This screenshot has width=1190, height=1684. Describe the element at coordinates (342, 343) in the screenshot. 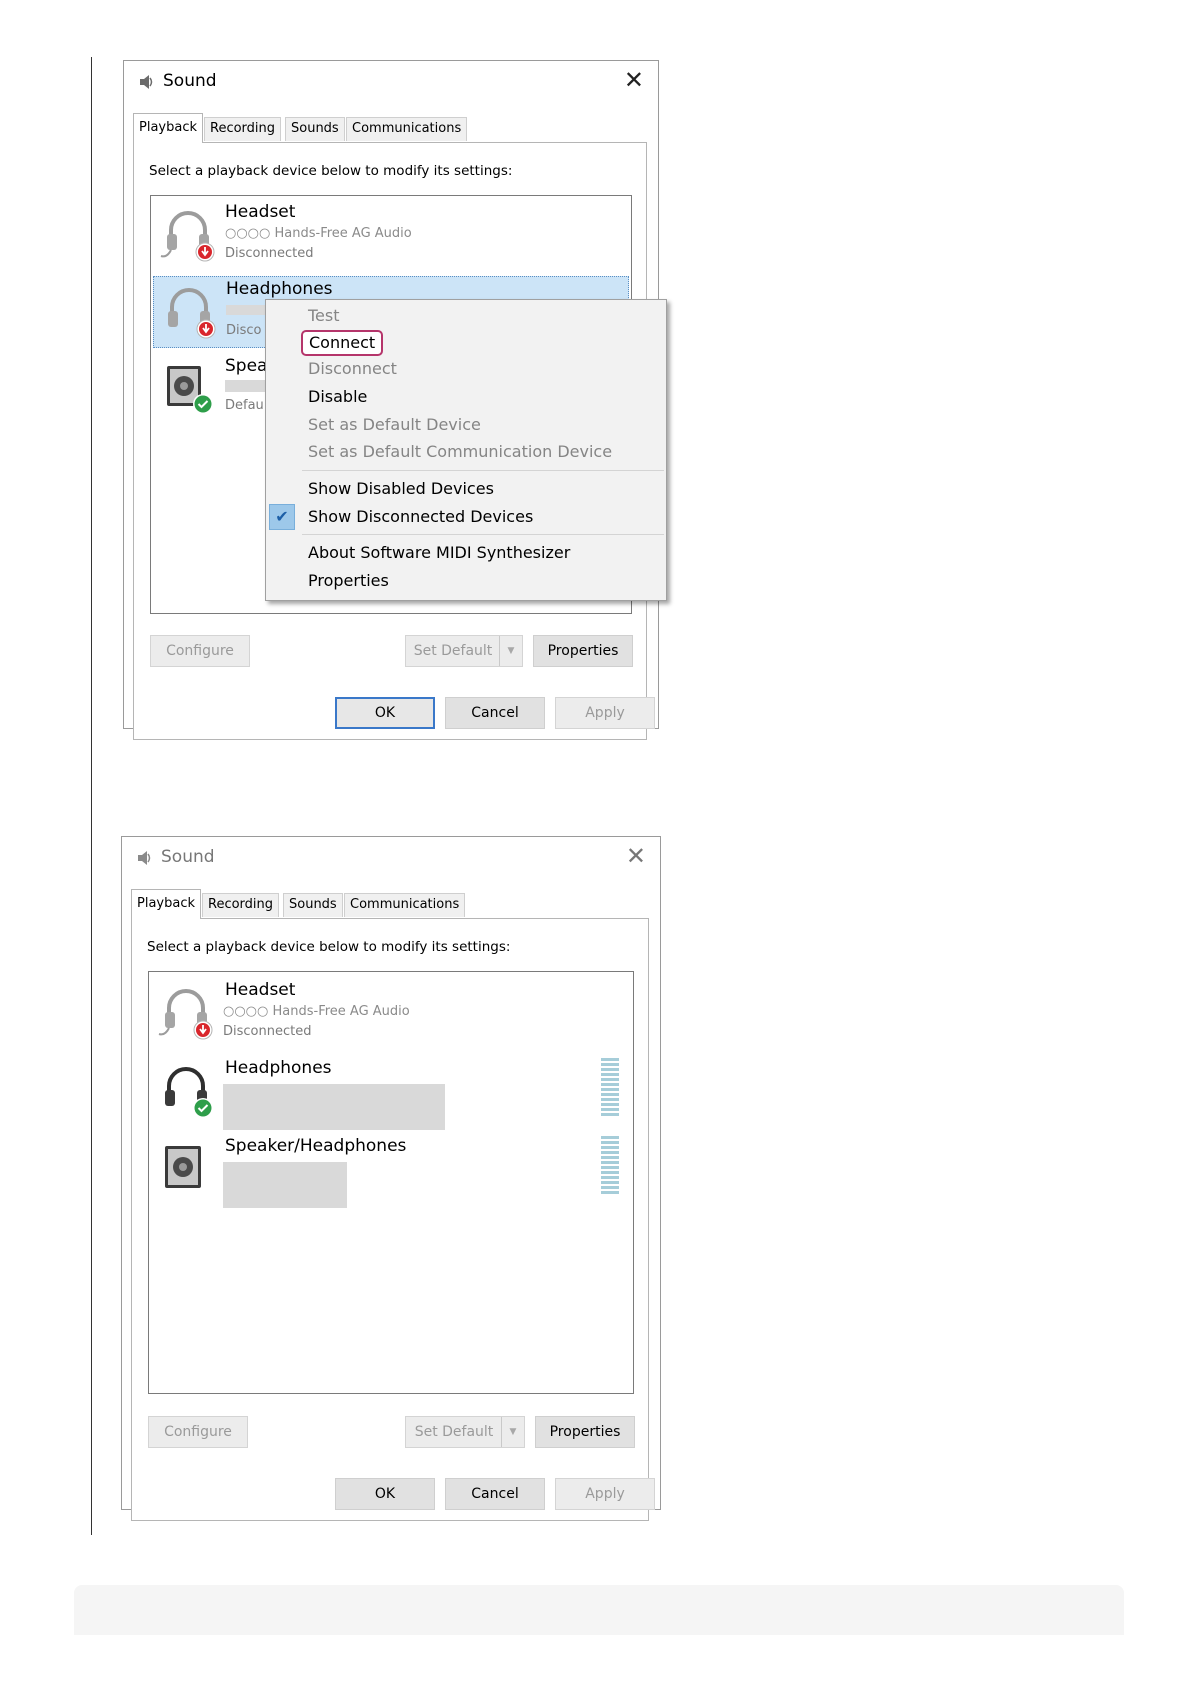

I see `menu-item-connect: Connect` at that location.